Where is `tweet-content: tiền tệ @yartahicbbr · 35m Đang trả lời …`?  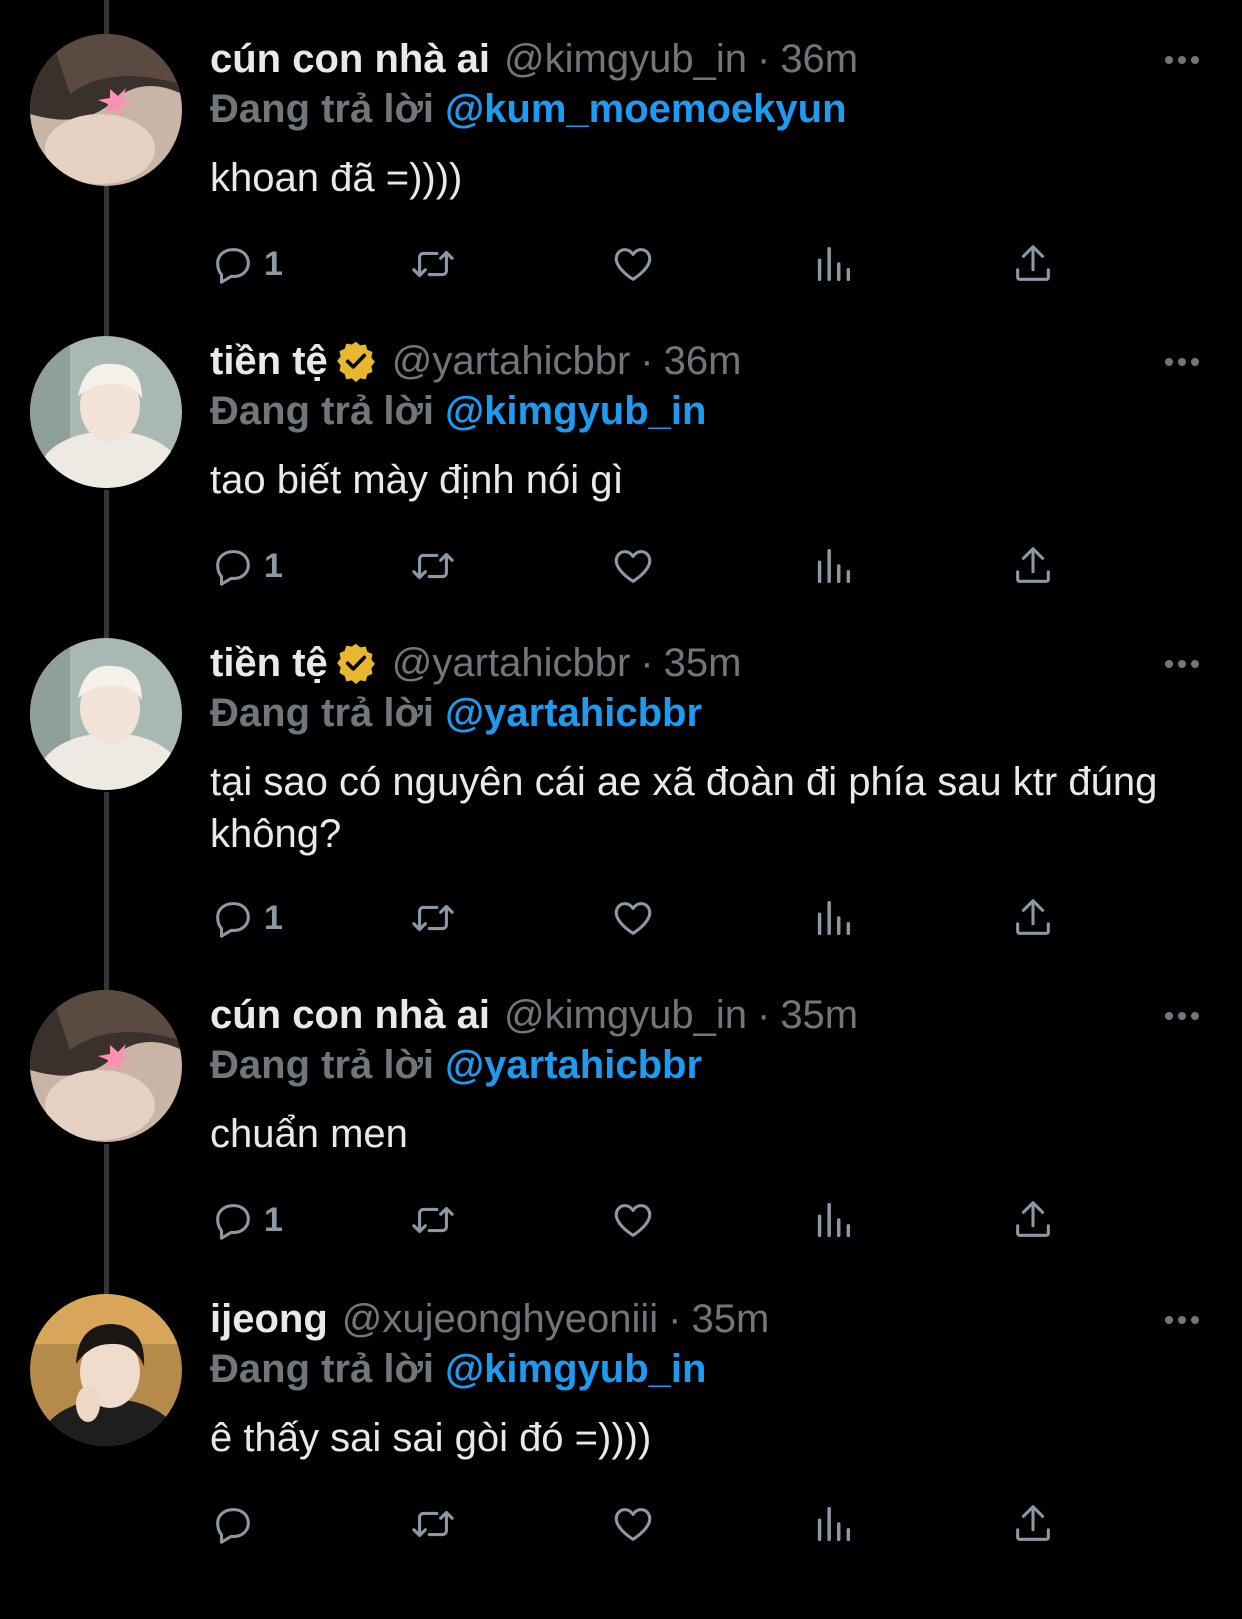 tweet-content: tiền tệ @yartahicbbr · 35m Đang trả lời … is located at coordinates (706, 749).